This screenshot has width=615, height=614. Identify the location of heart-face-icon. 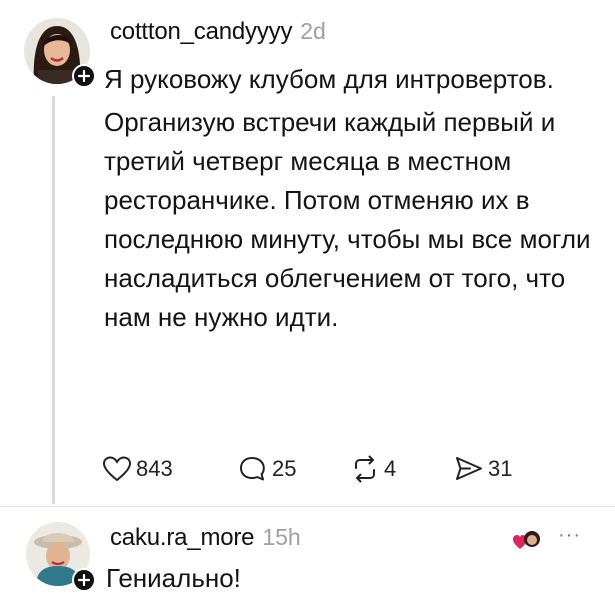
(527, 540).